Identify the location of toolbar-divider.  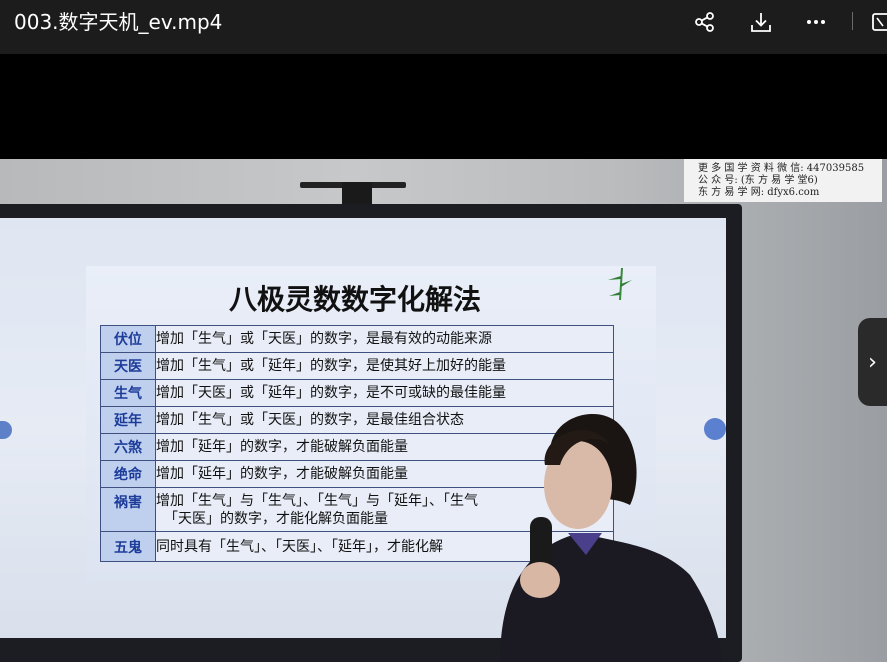
(852, 21).